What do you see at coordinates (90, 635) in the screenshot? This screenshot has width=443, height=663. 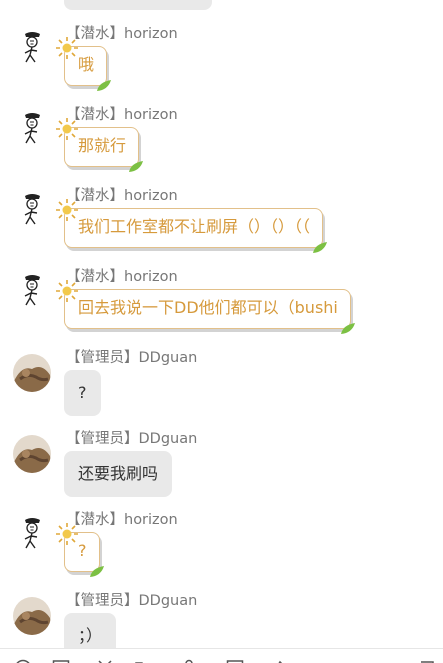 I see `message-text: ；）` at bounding box center [90, 635].